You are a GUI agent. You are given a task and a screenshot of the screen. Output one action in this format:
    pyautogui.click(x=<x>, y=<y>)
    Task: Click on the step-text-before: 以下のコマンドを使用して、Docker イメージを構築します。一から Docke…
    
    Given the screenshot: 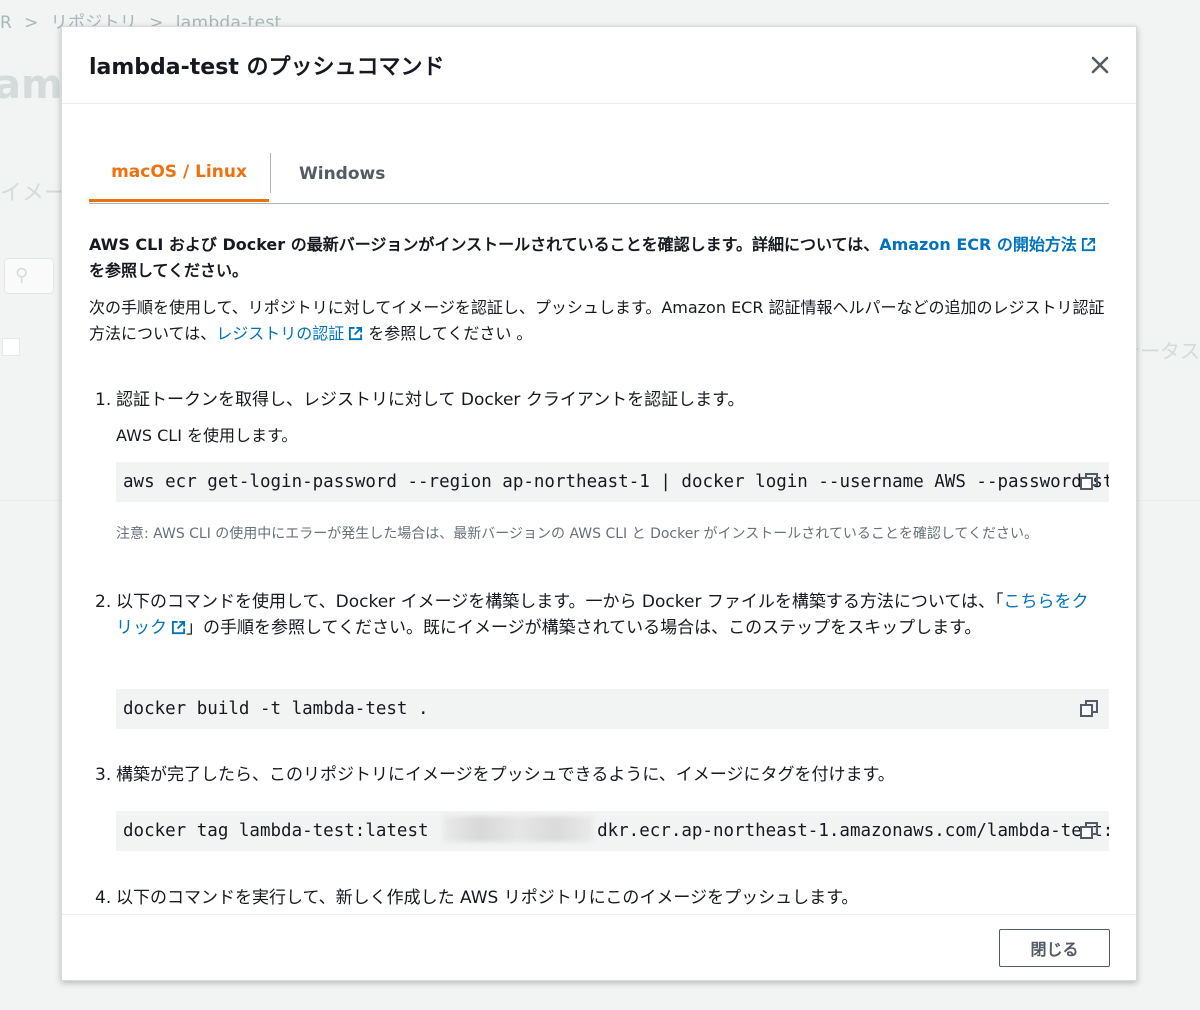 What is the action you would take?
    pyautogui.click(x=560, y=602)
    